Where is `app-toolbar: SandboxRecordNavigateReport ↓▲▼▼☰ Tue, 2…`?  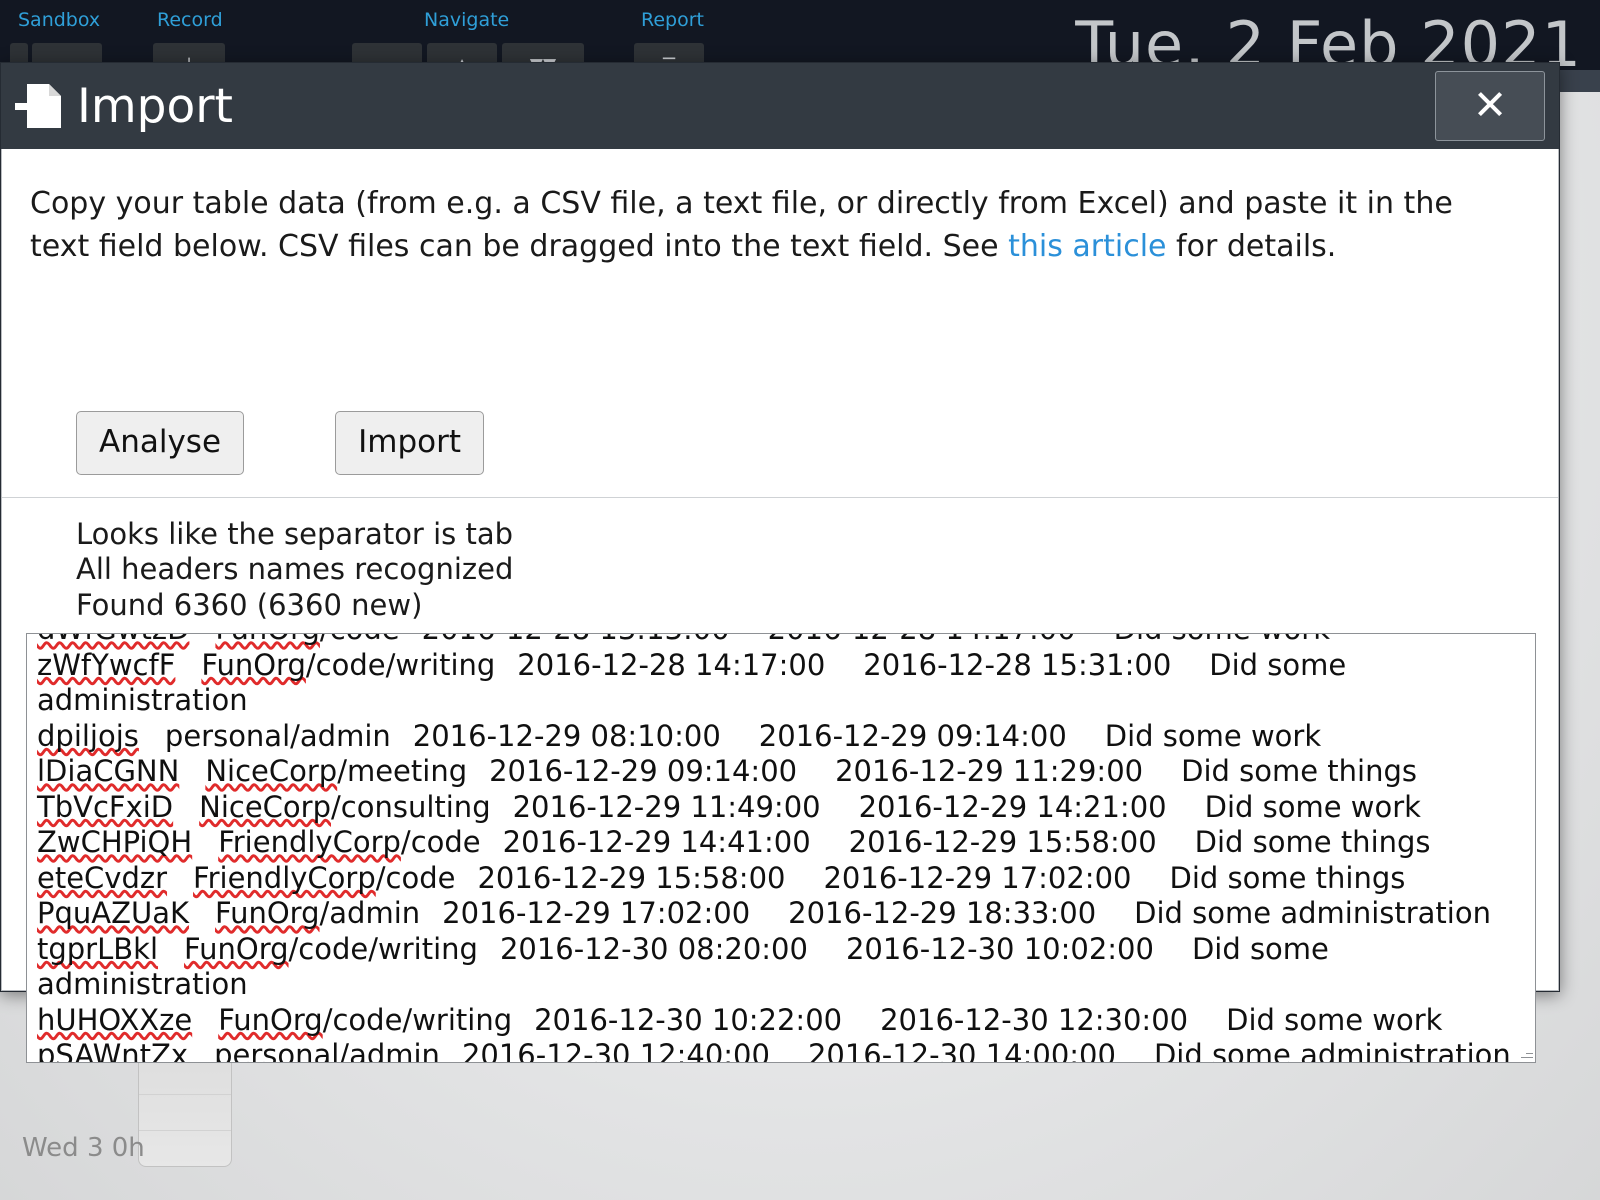 app-toolbar: SandboxRecordNavigateReport ↓▲▼▼☰ Tue, 2… is located at coordinates (800, 41).